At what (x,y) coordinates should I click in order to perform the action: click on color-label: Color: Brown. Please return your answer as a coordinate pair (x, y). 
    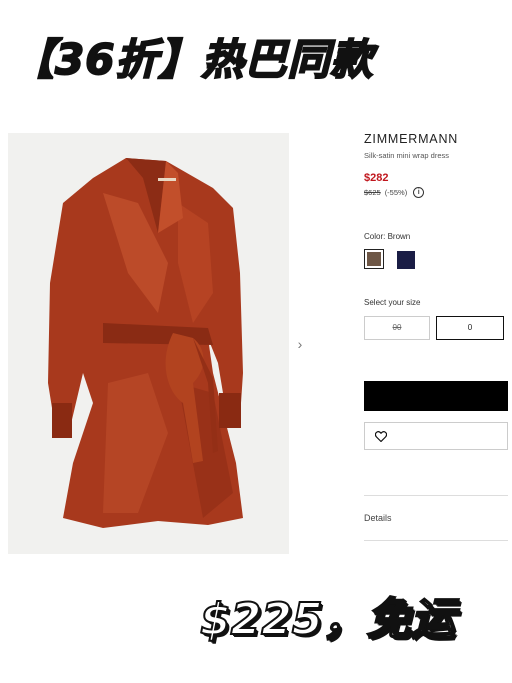
    Looking at the image, I should click on (387, 236).